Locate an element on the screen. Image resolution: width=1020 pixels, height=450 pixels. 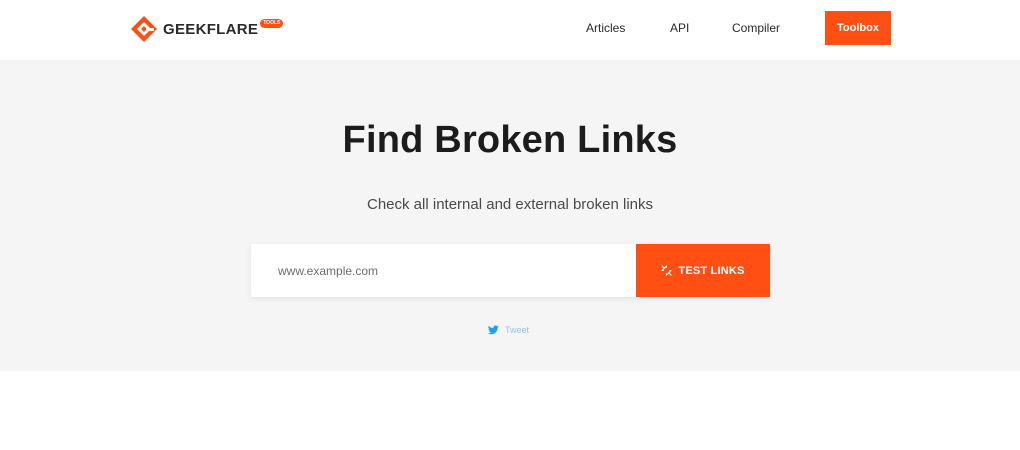
toolbox-button: Toolbox is located at coordinates (858, 28).